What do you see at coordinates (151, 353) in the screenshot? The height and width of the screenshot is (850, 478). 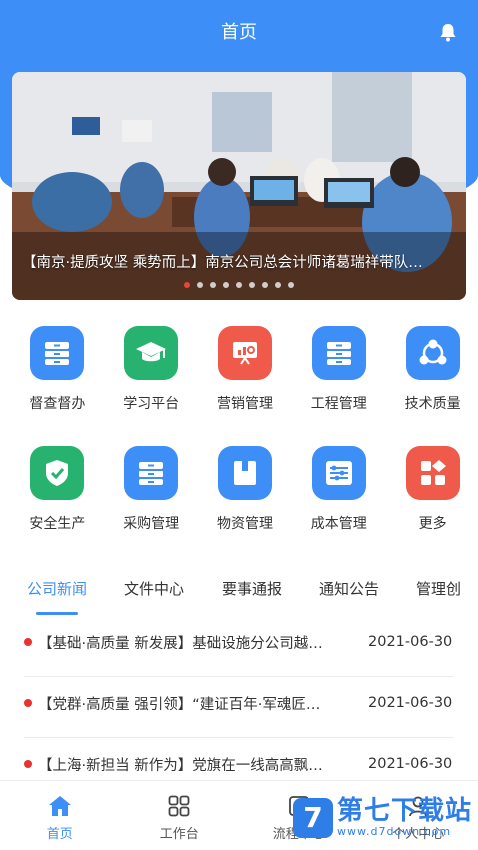 I see `graduation-cap-icon` at bounding box center [151, 353].